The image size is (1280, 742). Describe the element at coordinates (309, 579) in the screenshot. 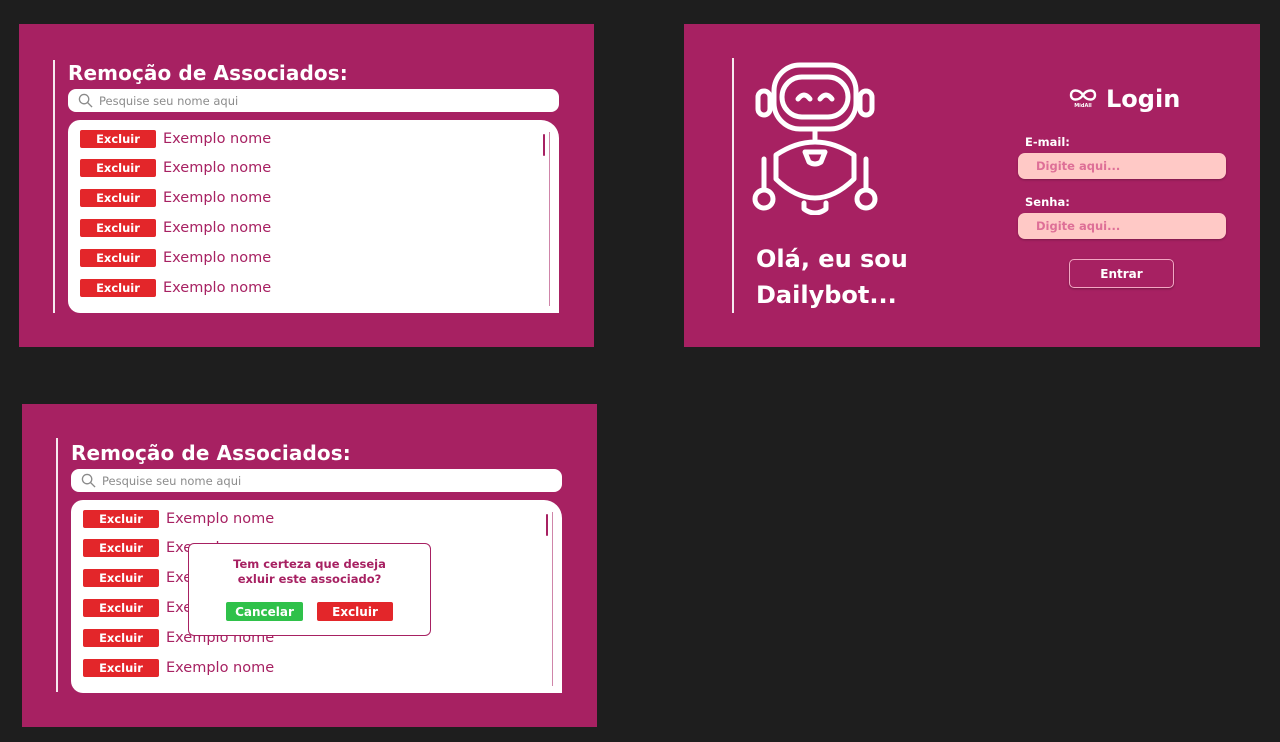

I see `confirm-message-line: exluir este associado?` at that location.